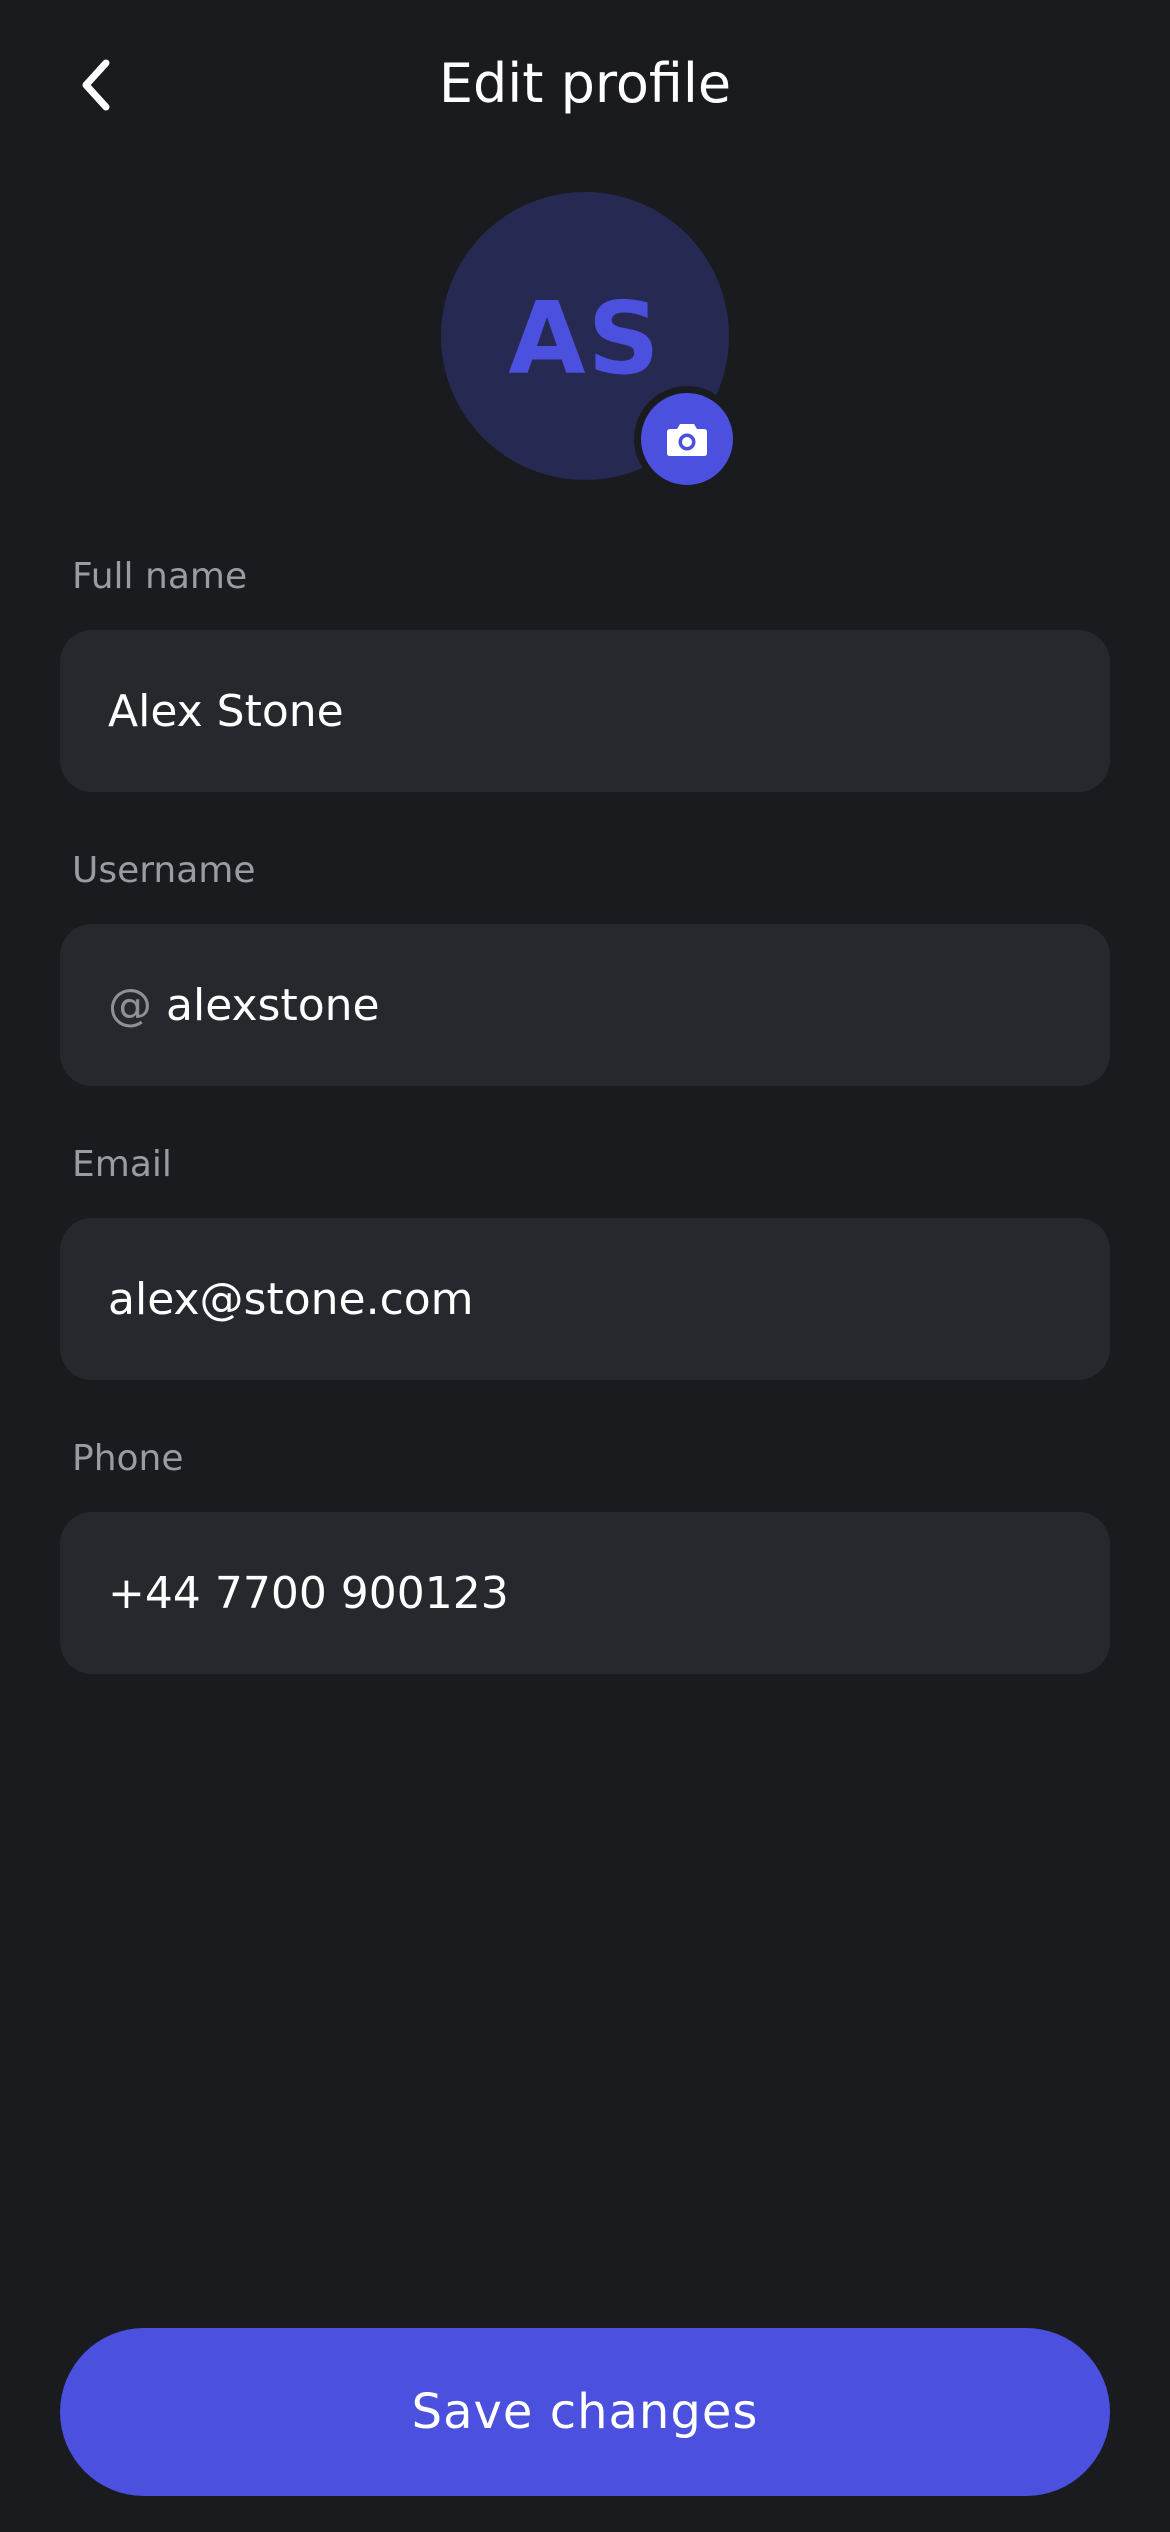 The height and width of the screenshot is (2532, 1170). Describe the element at coordinates (585, 1299) in the screenshot. I see `email-input: alex@stone.com` at that location.